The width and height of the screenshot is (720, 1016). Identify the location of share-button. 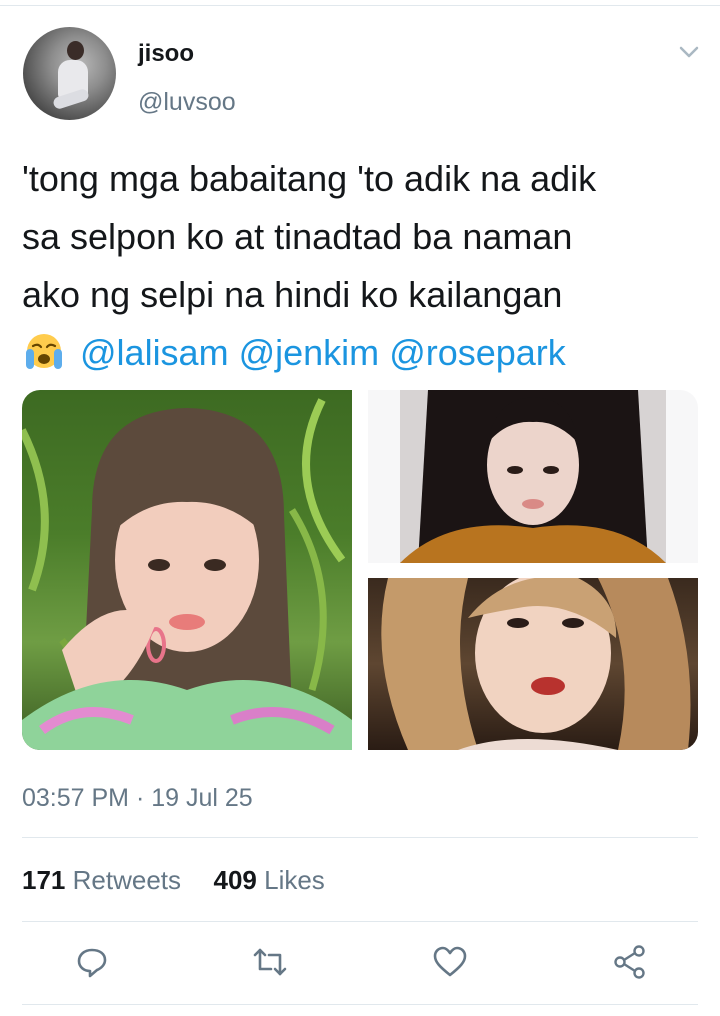
(630, 962).